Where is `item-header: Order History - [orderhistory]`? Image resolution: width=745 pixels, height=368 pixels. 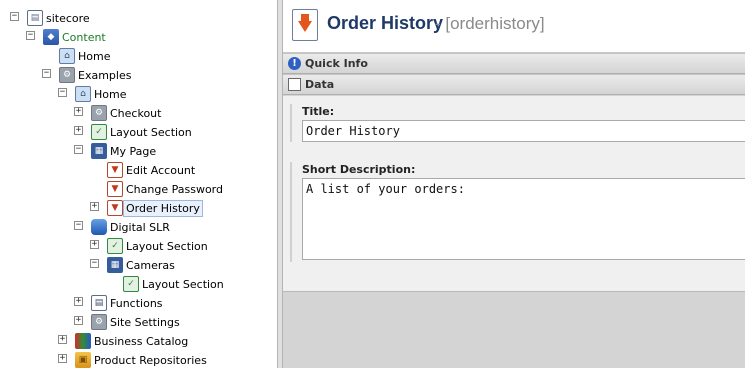
item-header: Order History - [orderhistory] is located at coordinates (514, 26).